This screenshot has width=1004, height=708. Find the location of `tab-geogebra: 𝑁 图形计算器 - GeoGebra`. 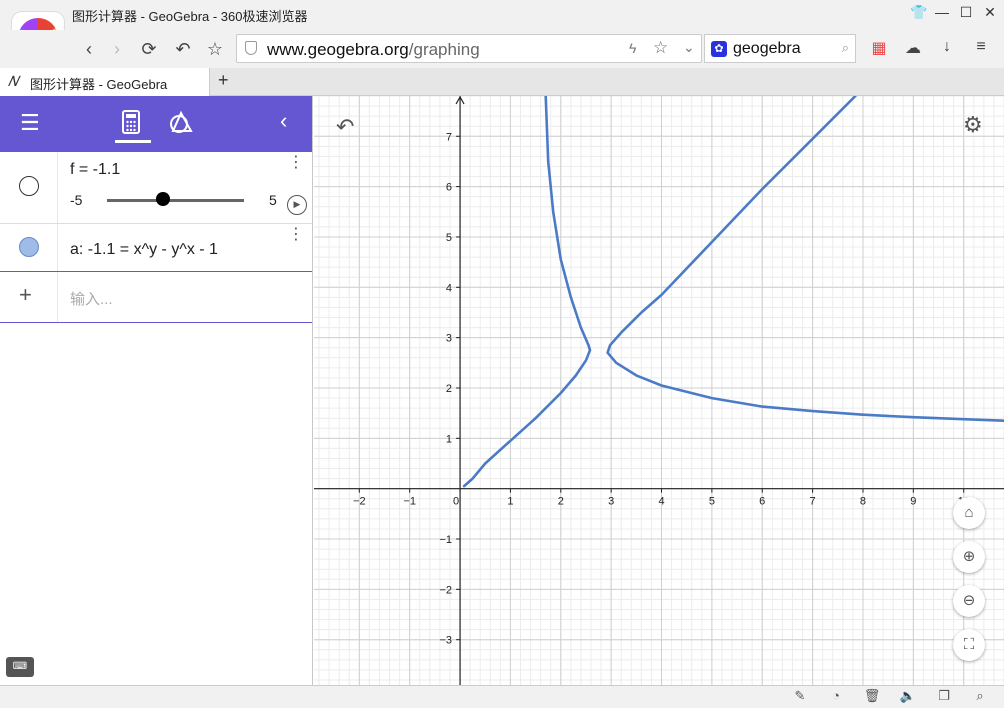

tab-geogebra: 𝑁 图形计算器 - GeoGebra is located at coordinates (105, 82).